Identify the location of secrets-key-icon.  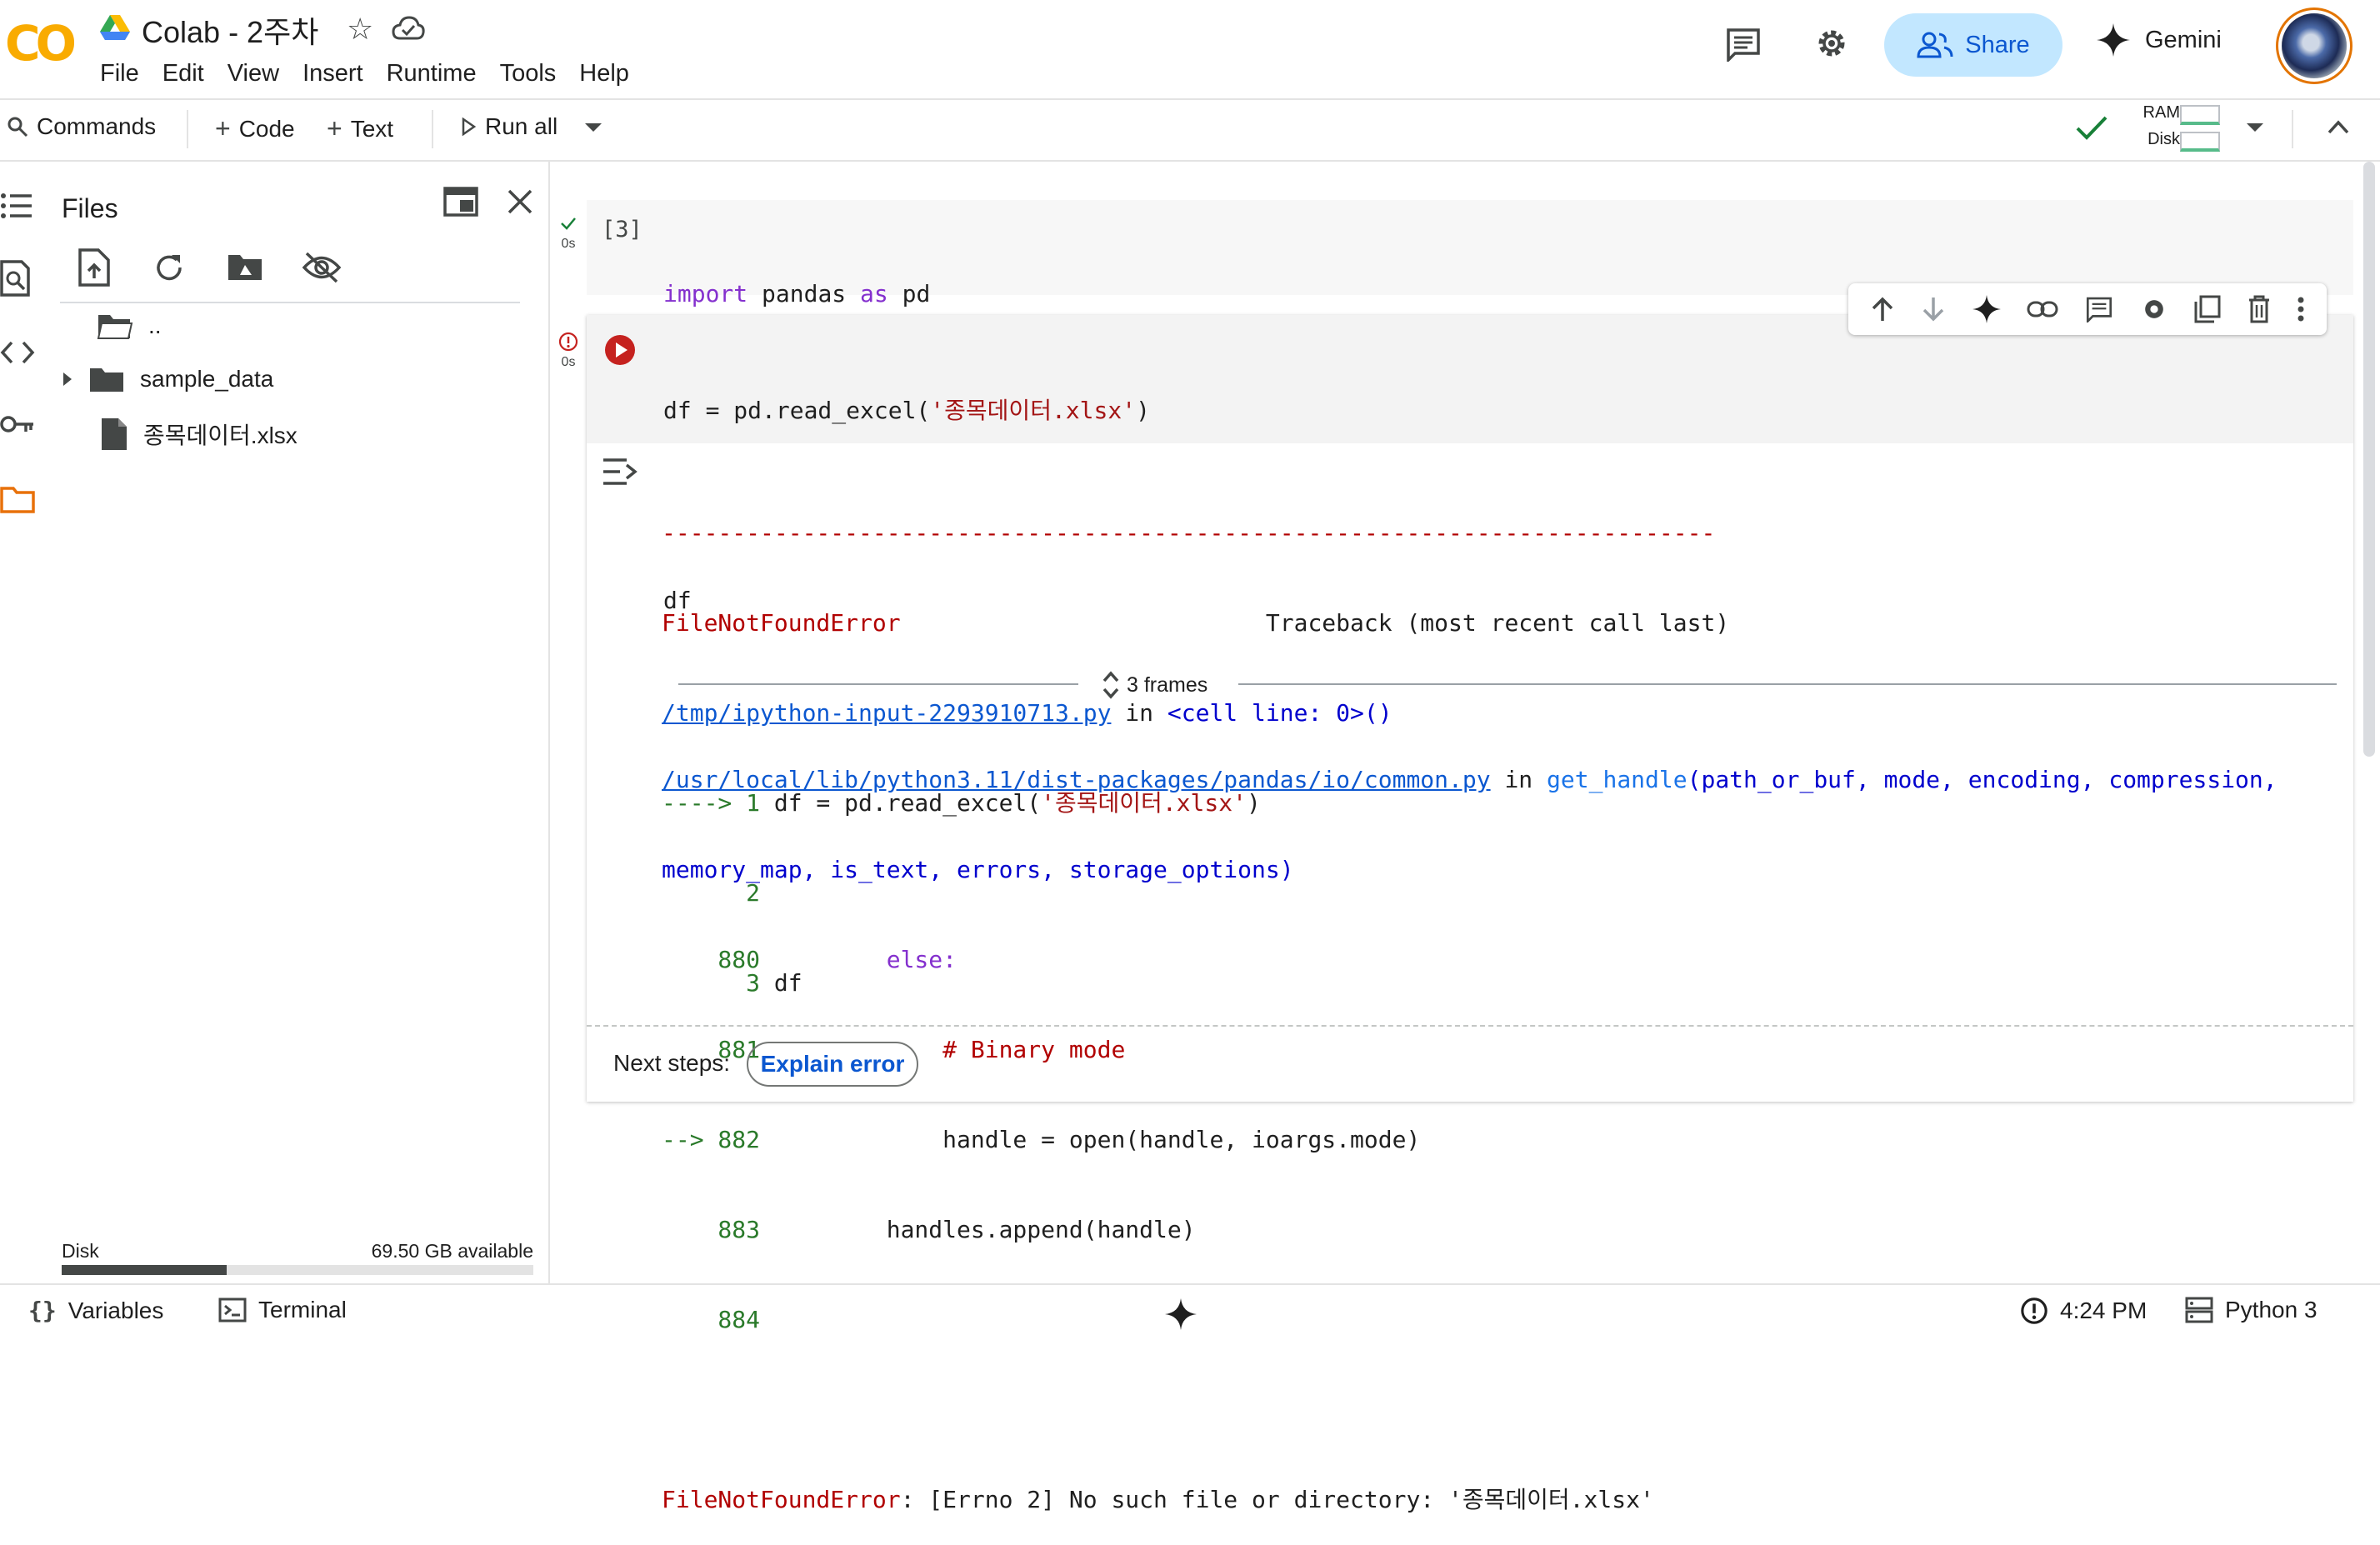
(17, 424).